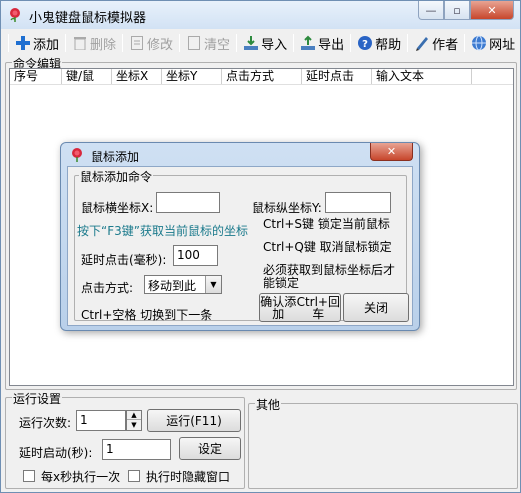 The height and width of the screenshot is (493, 521). I want to click on delay-start-label: 延时启动(秒):, so click(56, 453).